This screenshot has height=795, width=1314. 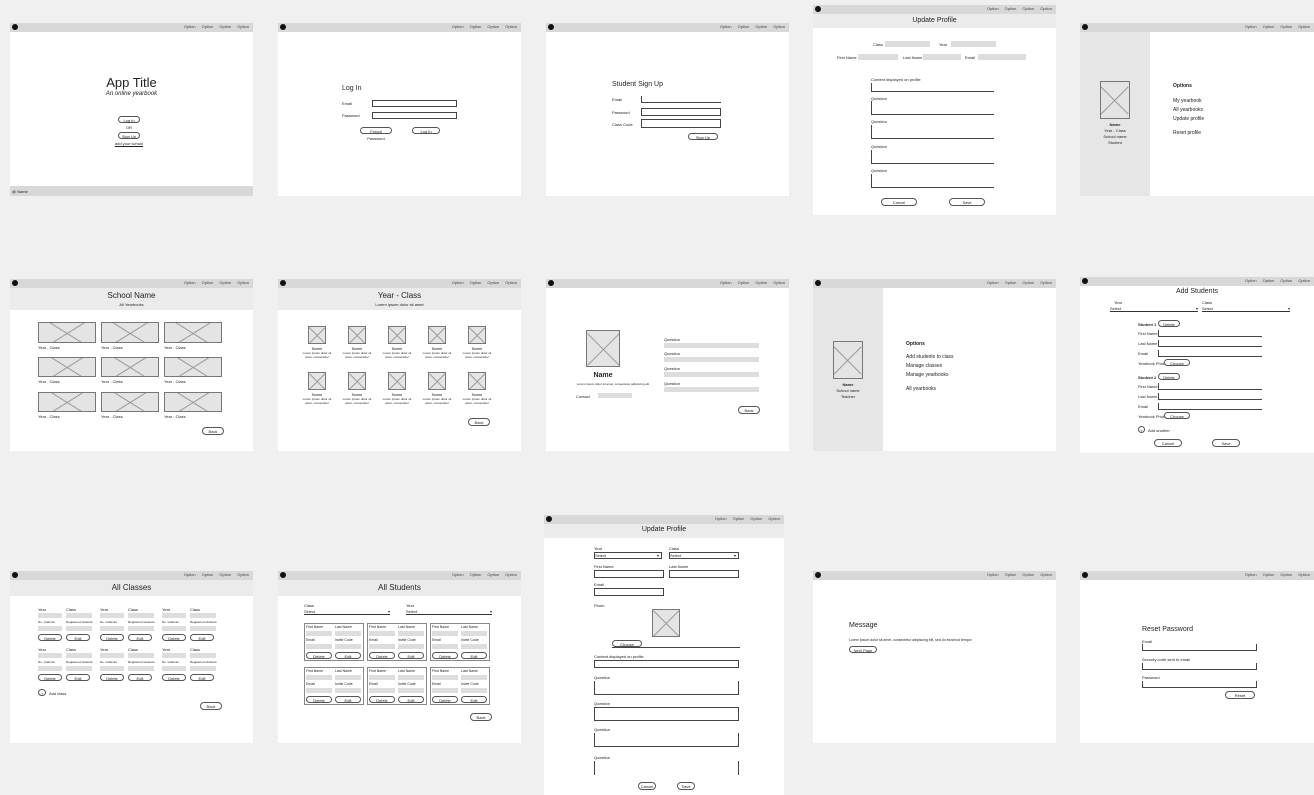 What do you see at coordinates (1177, 415) in the screenshot?
I see `choose-photo-button: Choose` at bounding box center [1177, 415].